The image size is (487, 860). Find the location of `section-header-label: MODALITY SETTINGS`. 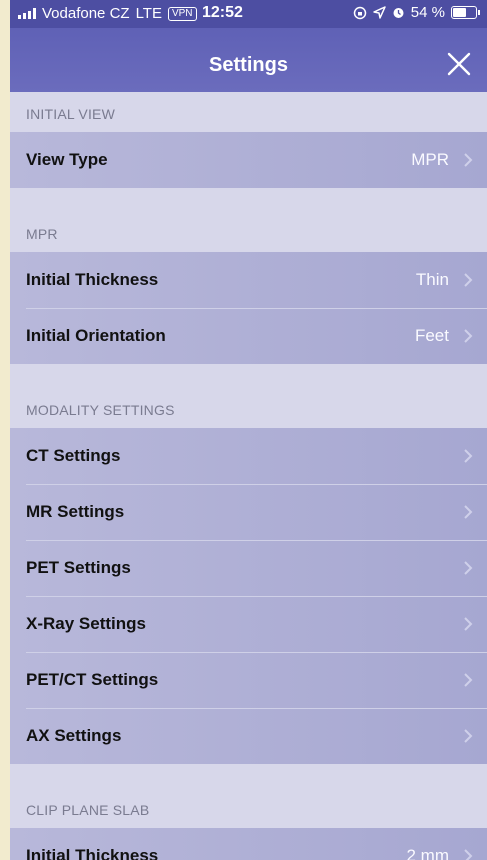

section-header-label: MODALITY SETTINGS is located at coordinates (100, 410).